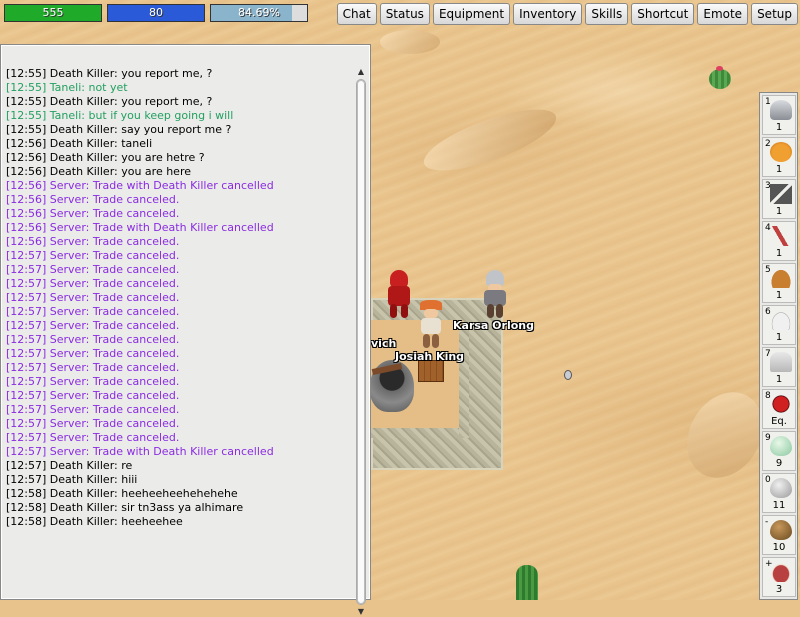  I want to click on chat-message: [12:56] Server: Trade canceled., so click(93, 241).